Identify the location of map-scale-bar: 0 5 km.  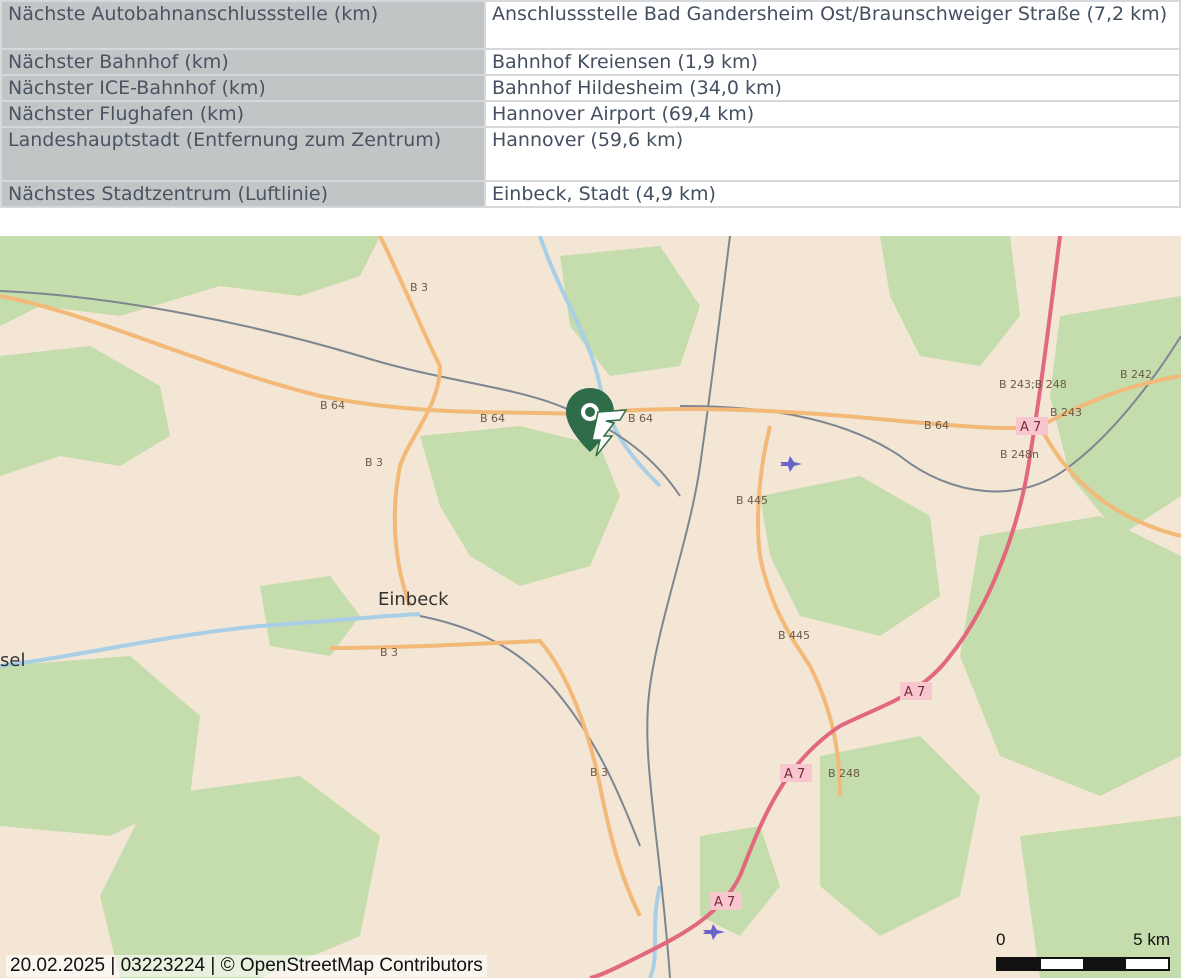
(1084, 953).